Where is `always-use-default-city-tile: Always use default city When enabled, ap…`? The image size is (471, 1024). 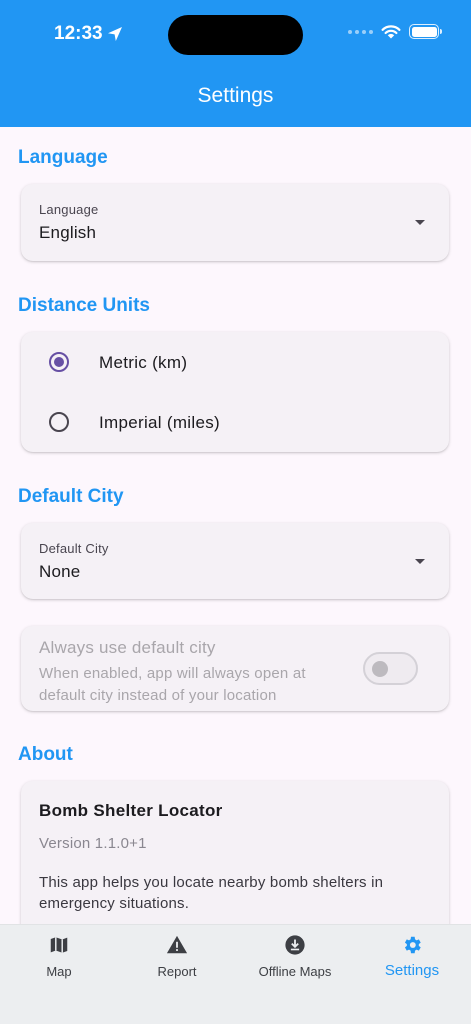
always-use-default-city-tile: Always use default city When enabled, ap… is located at coordinates (235, 668).